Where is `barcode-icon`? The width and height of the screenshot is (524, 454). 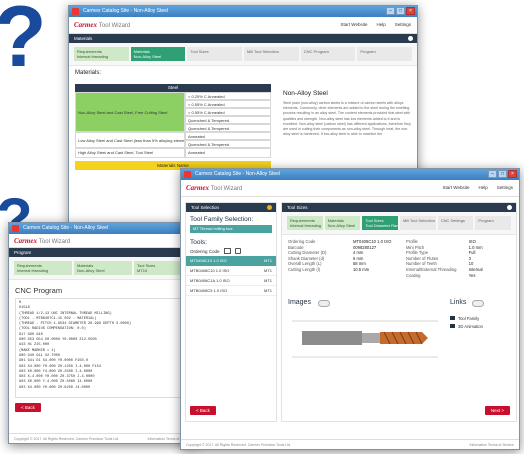
barcode-icon is located at coordinates (227, 251).